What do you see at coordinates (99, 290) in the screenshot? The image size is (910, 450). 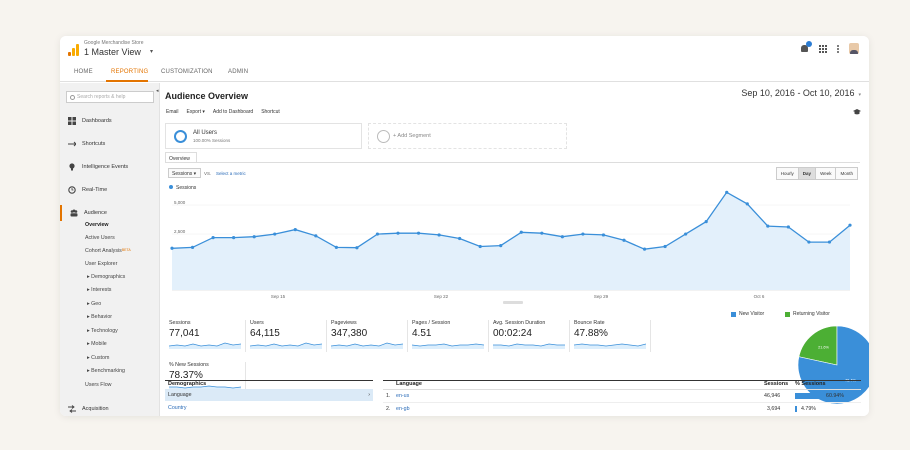 I see `sidebar-sub-interests: ▸ Interests` at bounding box center [99, 290].